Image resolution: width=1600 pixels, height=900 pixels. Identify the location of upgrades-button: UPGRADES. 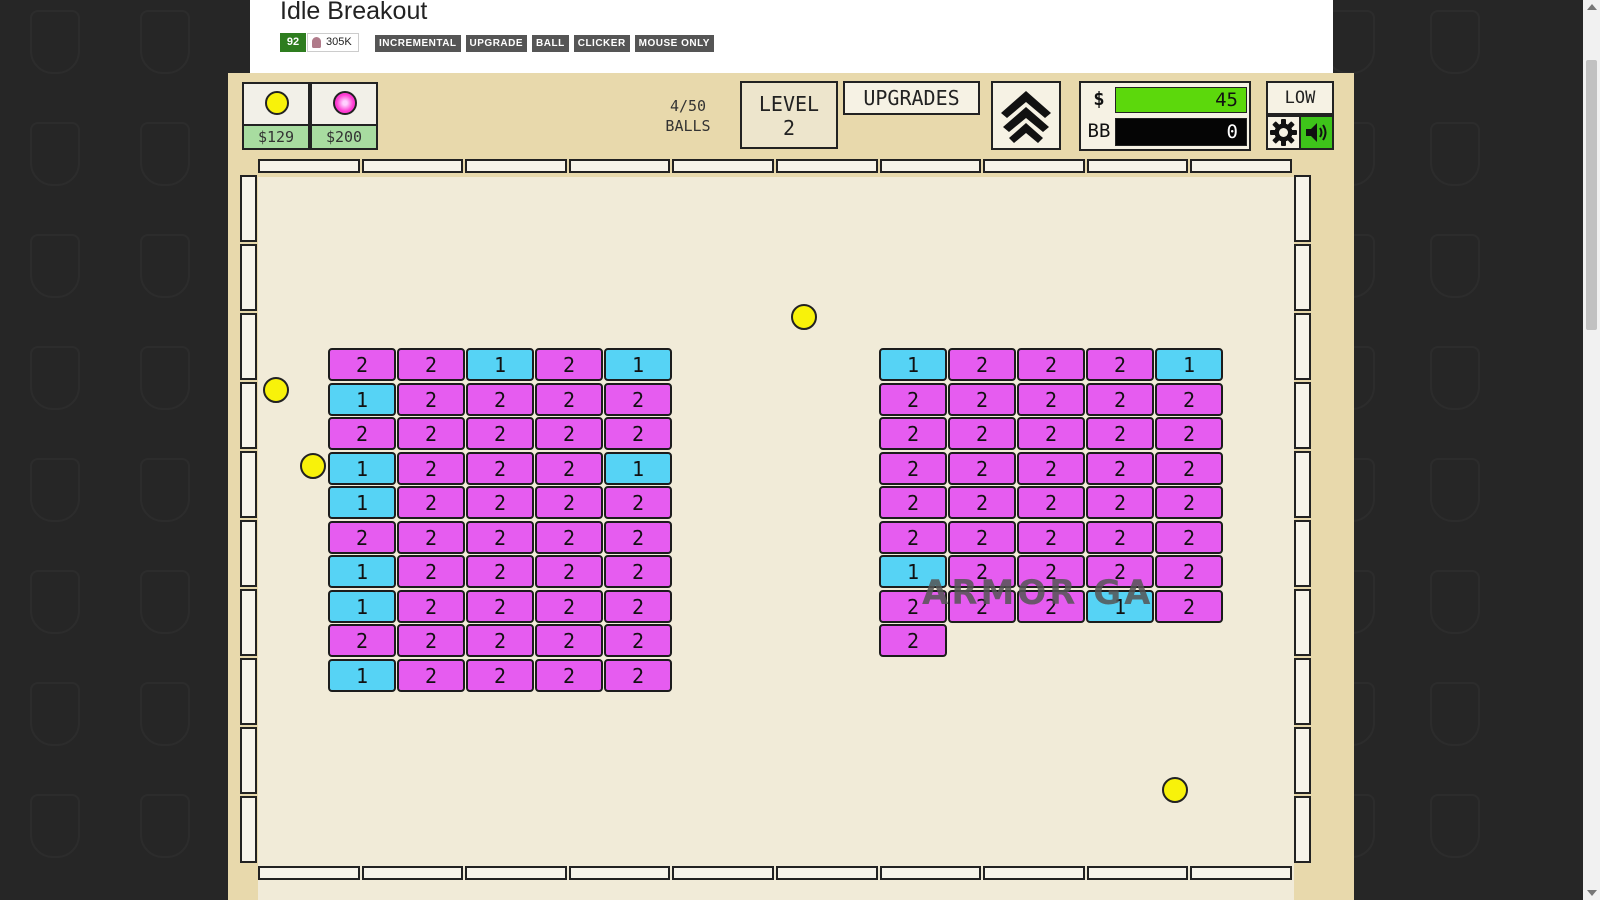
(911, 98).